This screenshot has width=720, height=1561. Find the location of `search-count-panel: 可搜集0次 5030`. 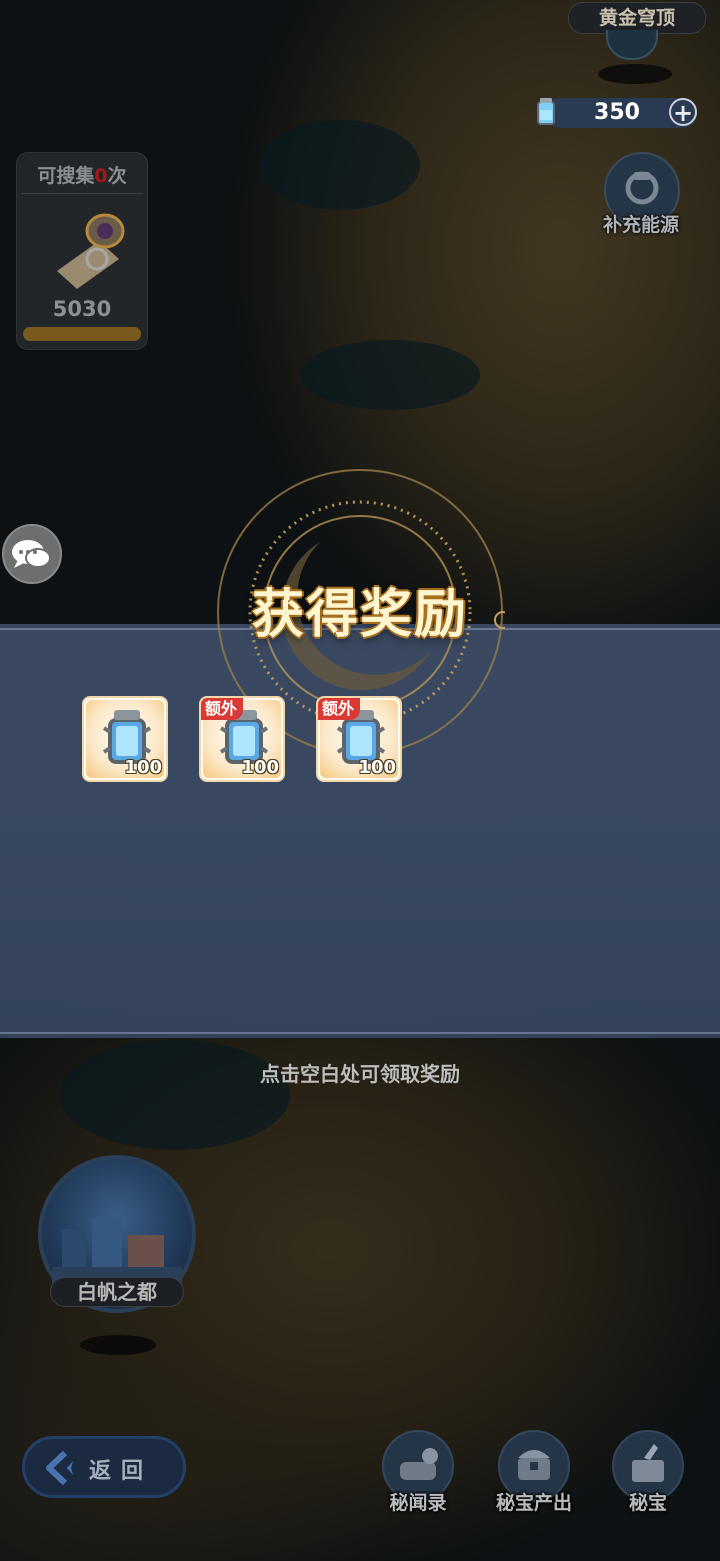

search-count-panel: 可搜集0次 5030 is located at coordinates (82, 251).